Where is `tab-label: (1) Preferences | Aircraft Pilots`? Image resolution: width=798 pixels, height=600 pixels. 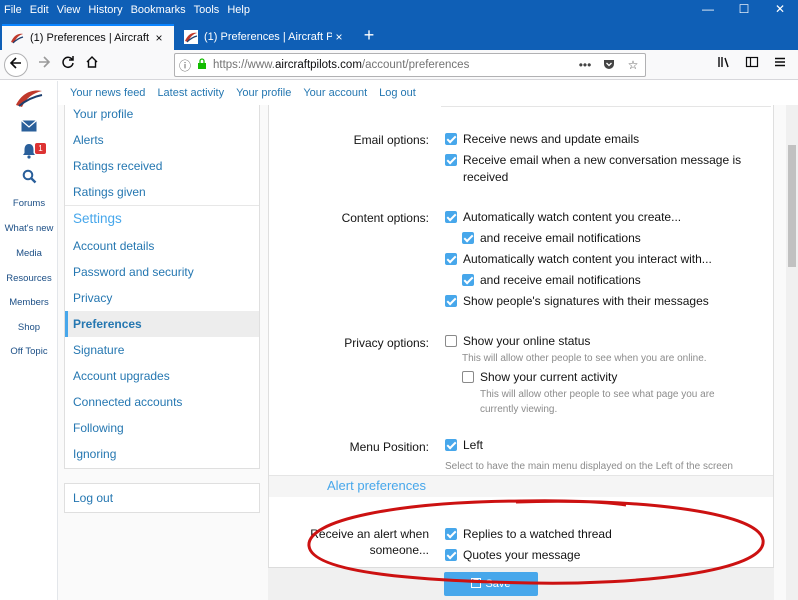 tab-label: (1) Preferences | Aircraft Pilots is located at coordinates (91, 38).